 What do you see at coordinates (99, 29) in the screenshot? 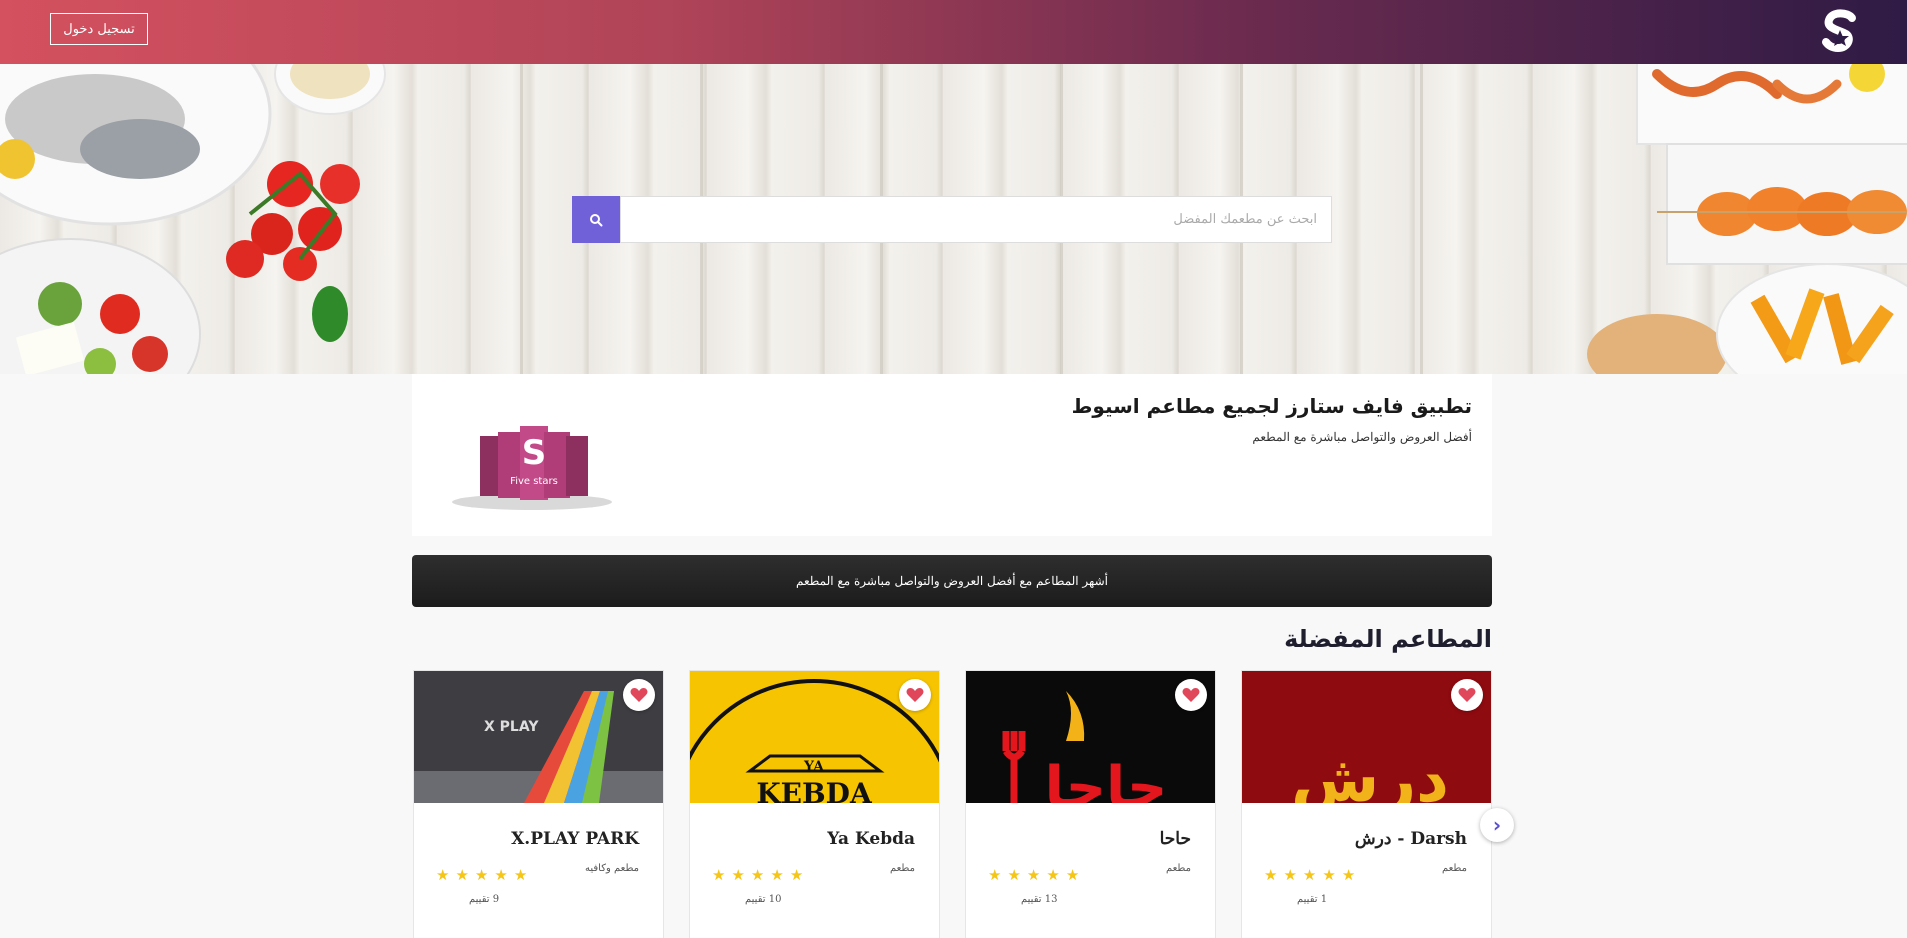
I see `login-button: تسجيل دخول` at bounding box center [99, 29].